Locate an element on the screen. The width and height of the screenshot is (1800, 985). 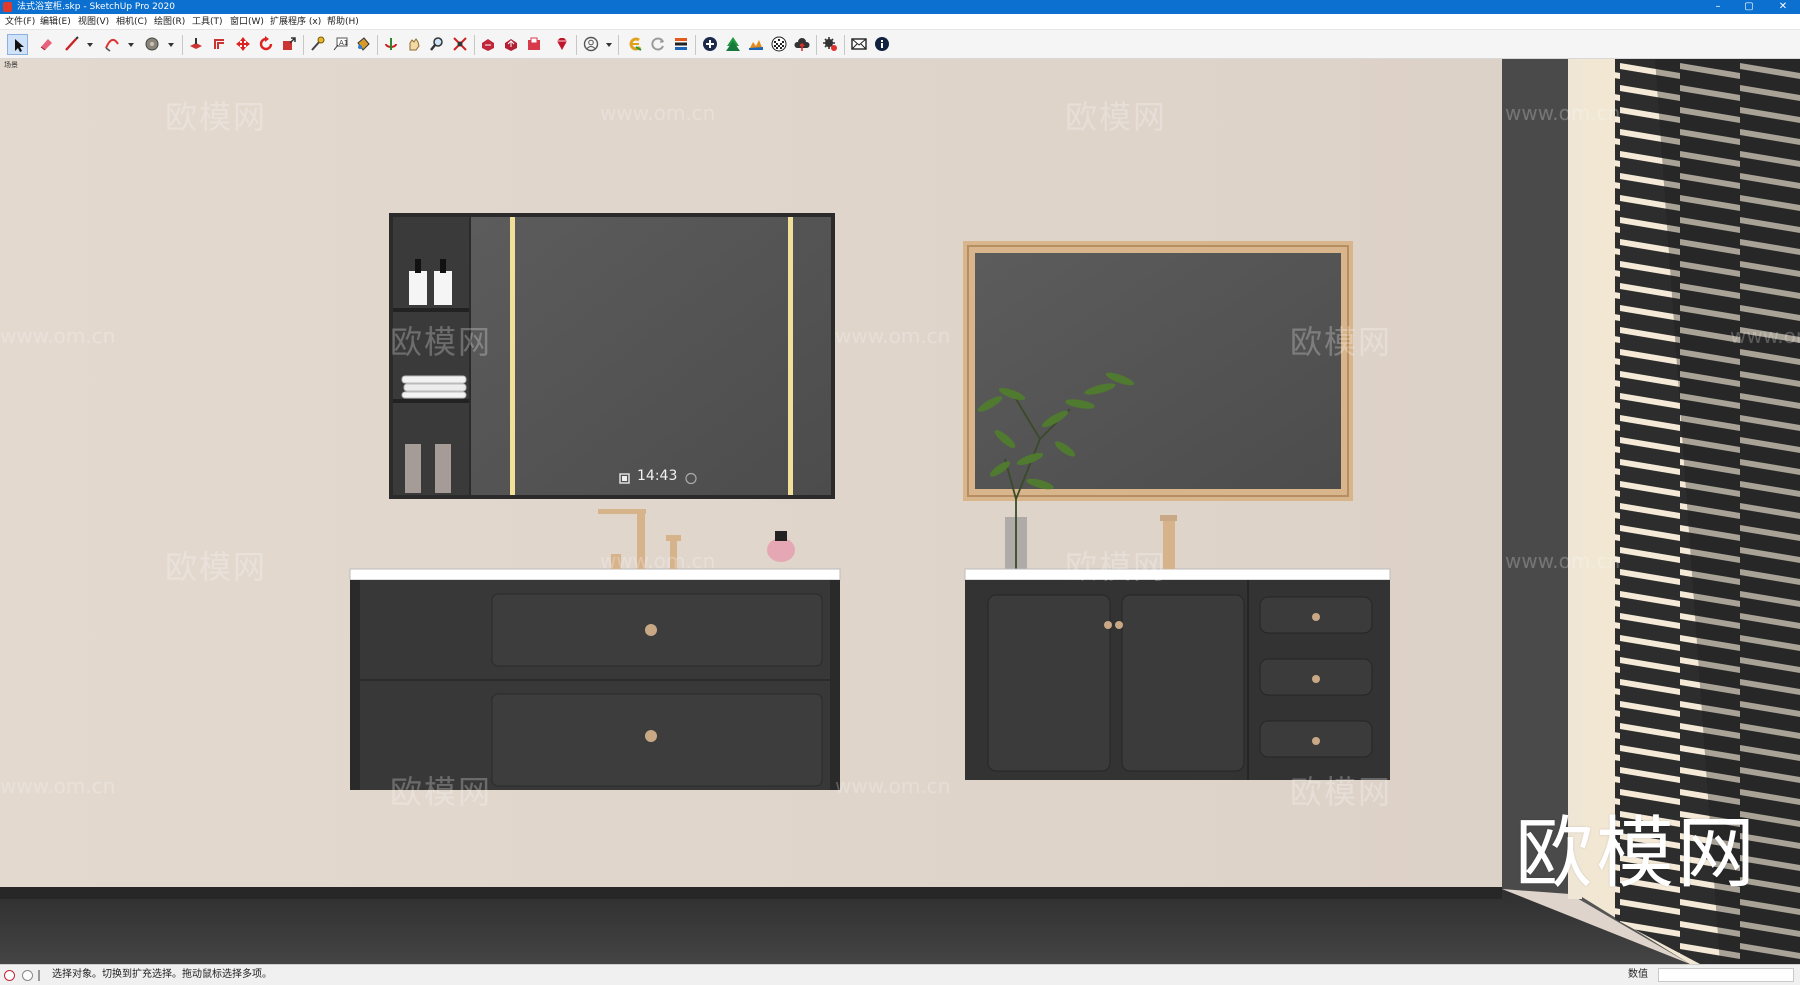
floor is located at coordinates (845, 926).